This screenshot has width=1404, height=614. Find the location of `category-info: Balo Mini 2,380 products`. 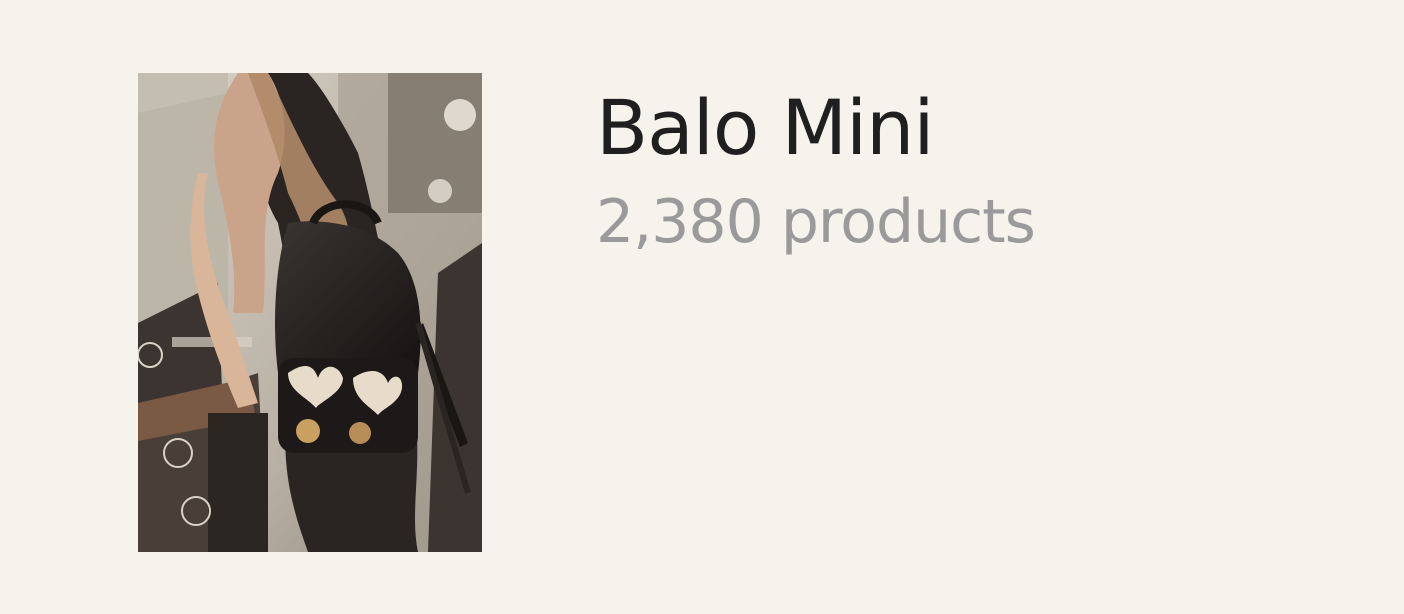

category-info: Balo Mini 2,380 products is located at coordinates (816, 171).